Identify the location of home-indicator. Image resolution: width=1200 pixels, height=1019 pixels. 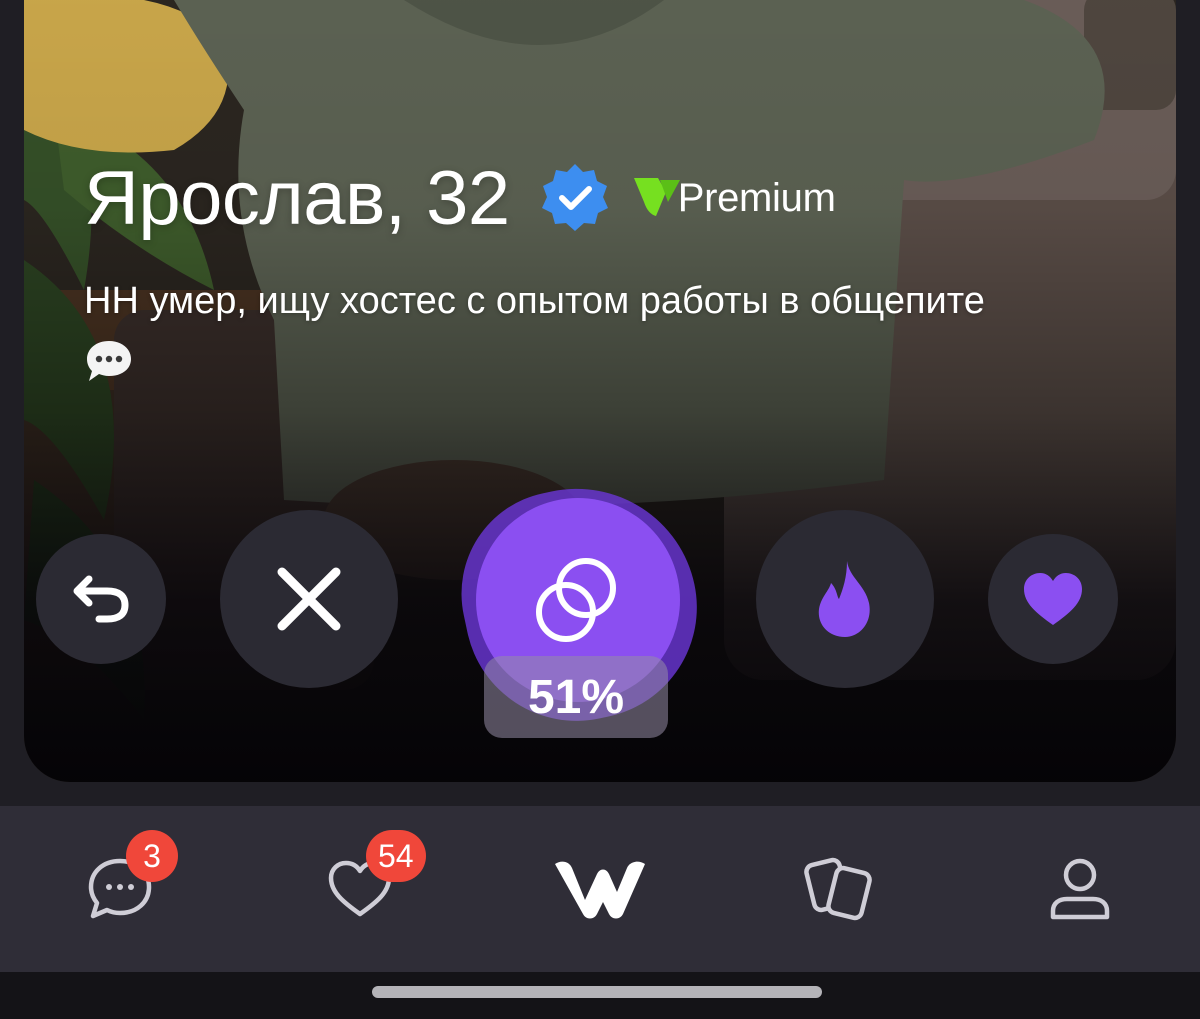
(597, 992).